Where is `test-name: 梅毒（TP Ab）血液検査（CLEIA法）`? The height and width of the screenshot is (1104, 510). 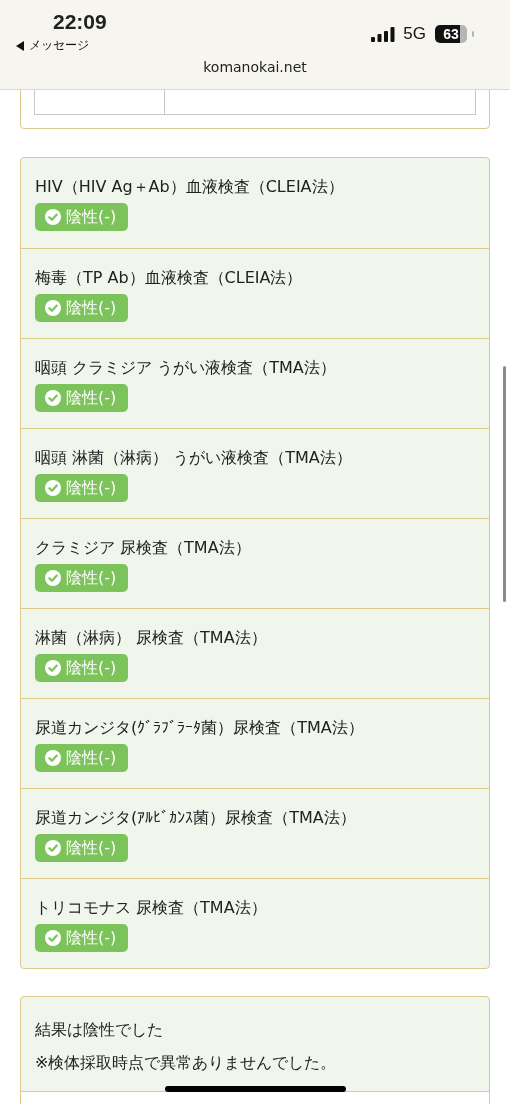 test-name: 梅毒（TP Ab）血液検査（CLEIA法） is located at coordinates (169, 278).